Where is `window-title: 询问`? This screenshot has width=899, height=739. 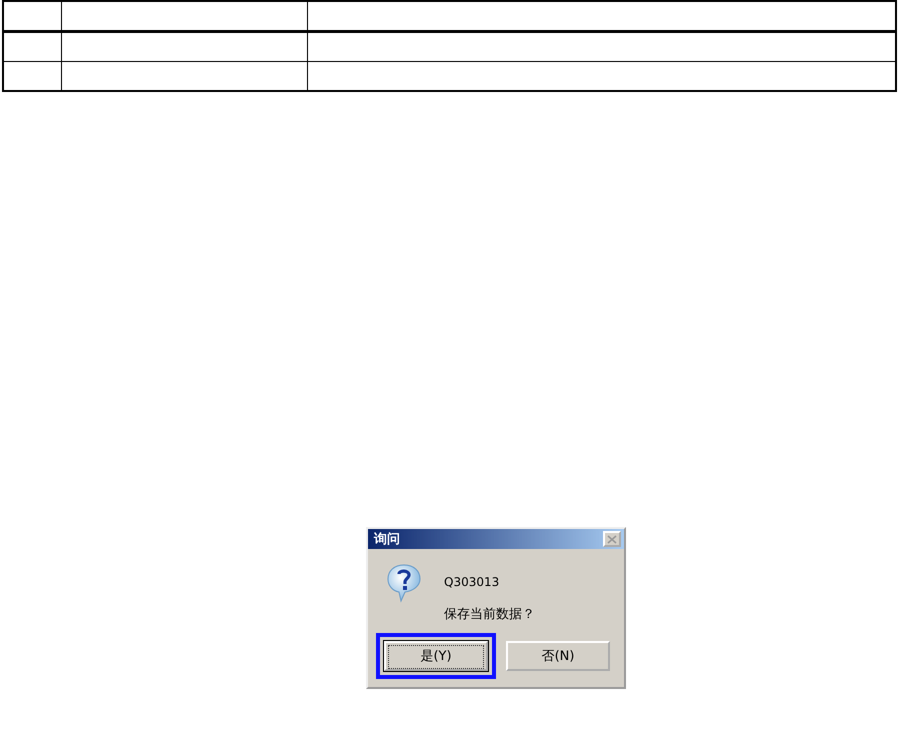 window-title: 询问 is located at coordinates (387, 539).